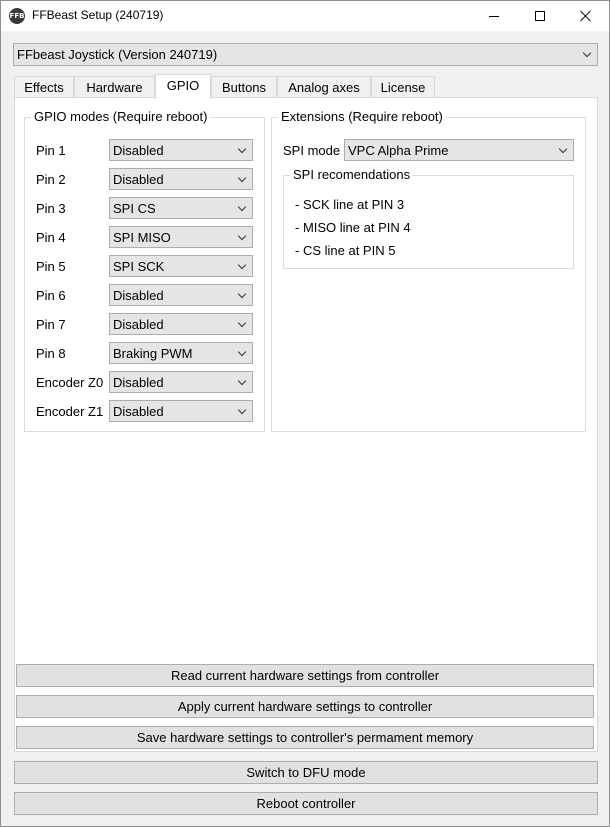  I want to click on pin-5-select: SPI SCK, so click(181, 266).